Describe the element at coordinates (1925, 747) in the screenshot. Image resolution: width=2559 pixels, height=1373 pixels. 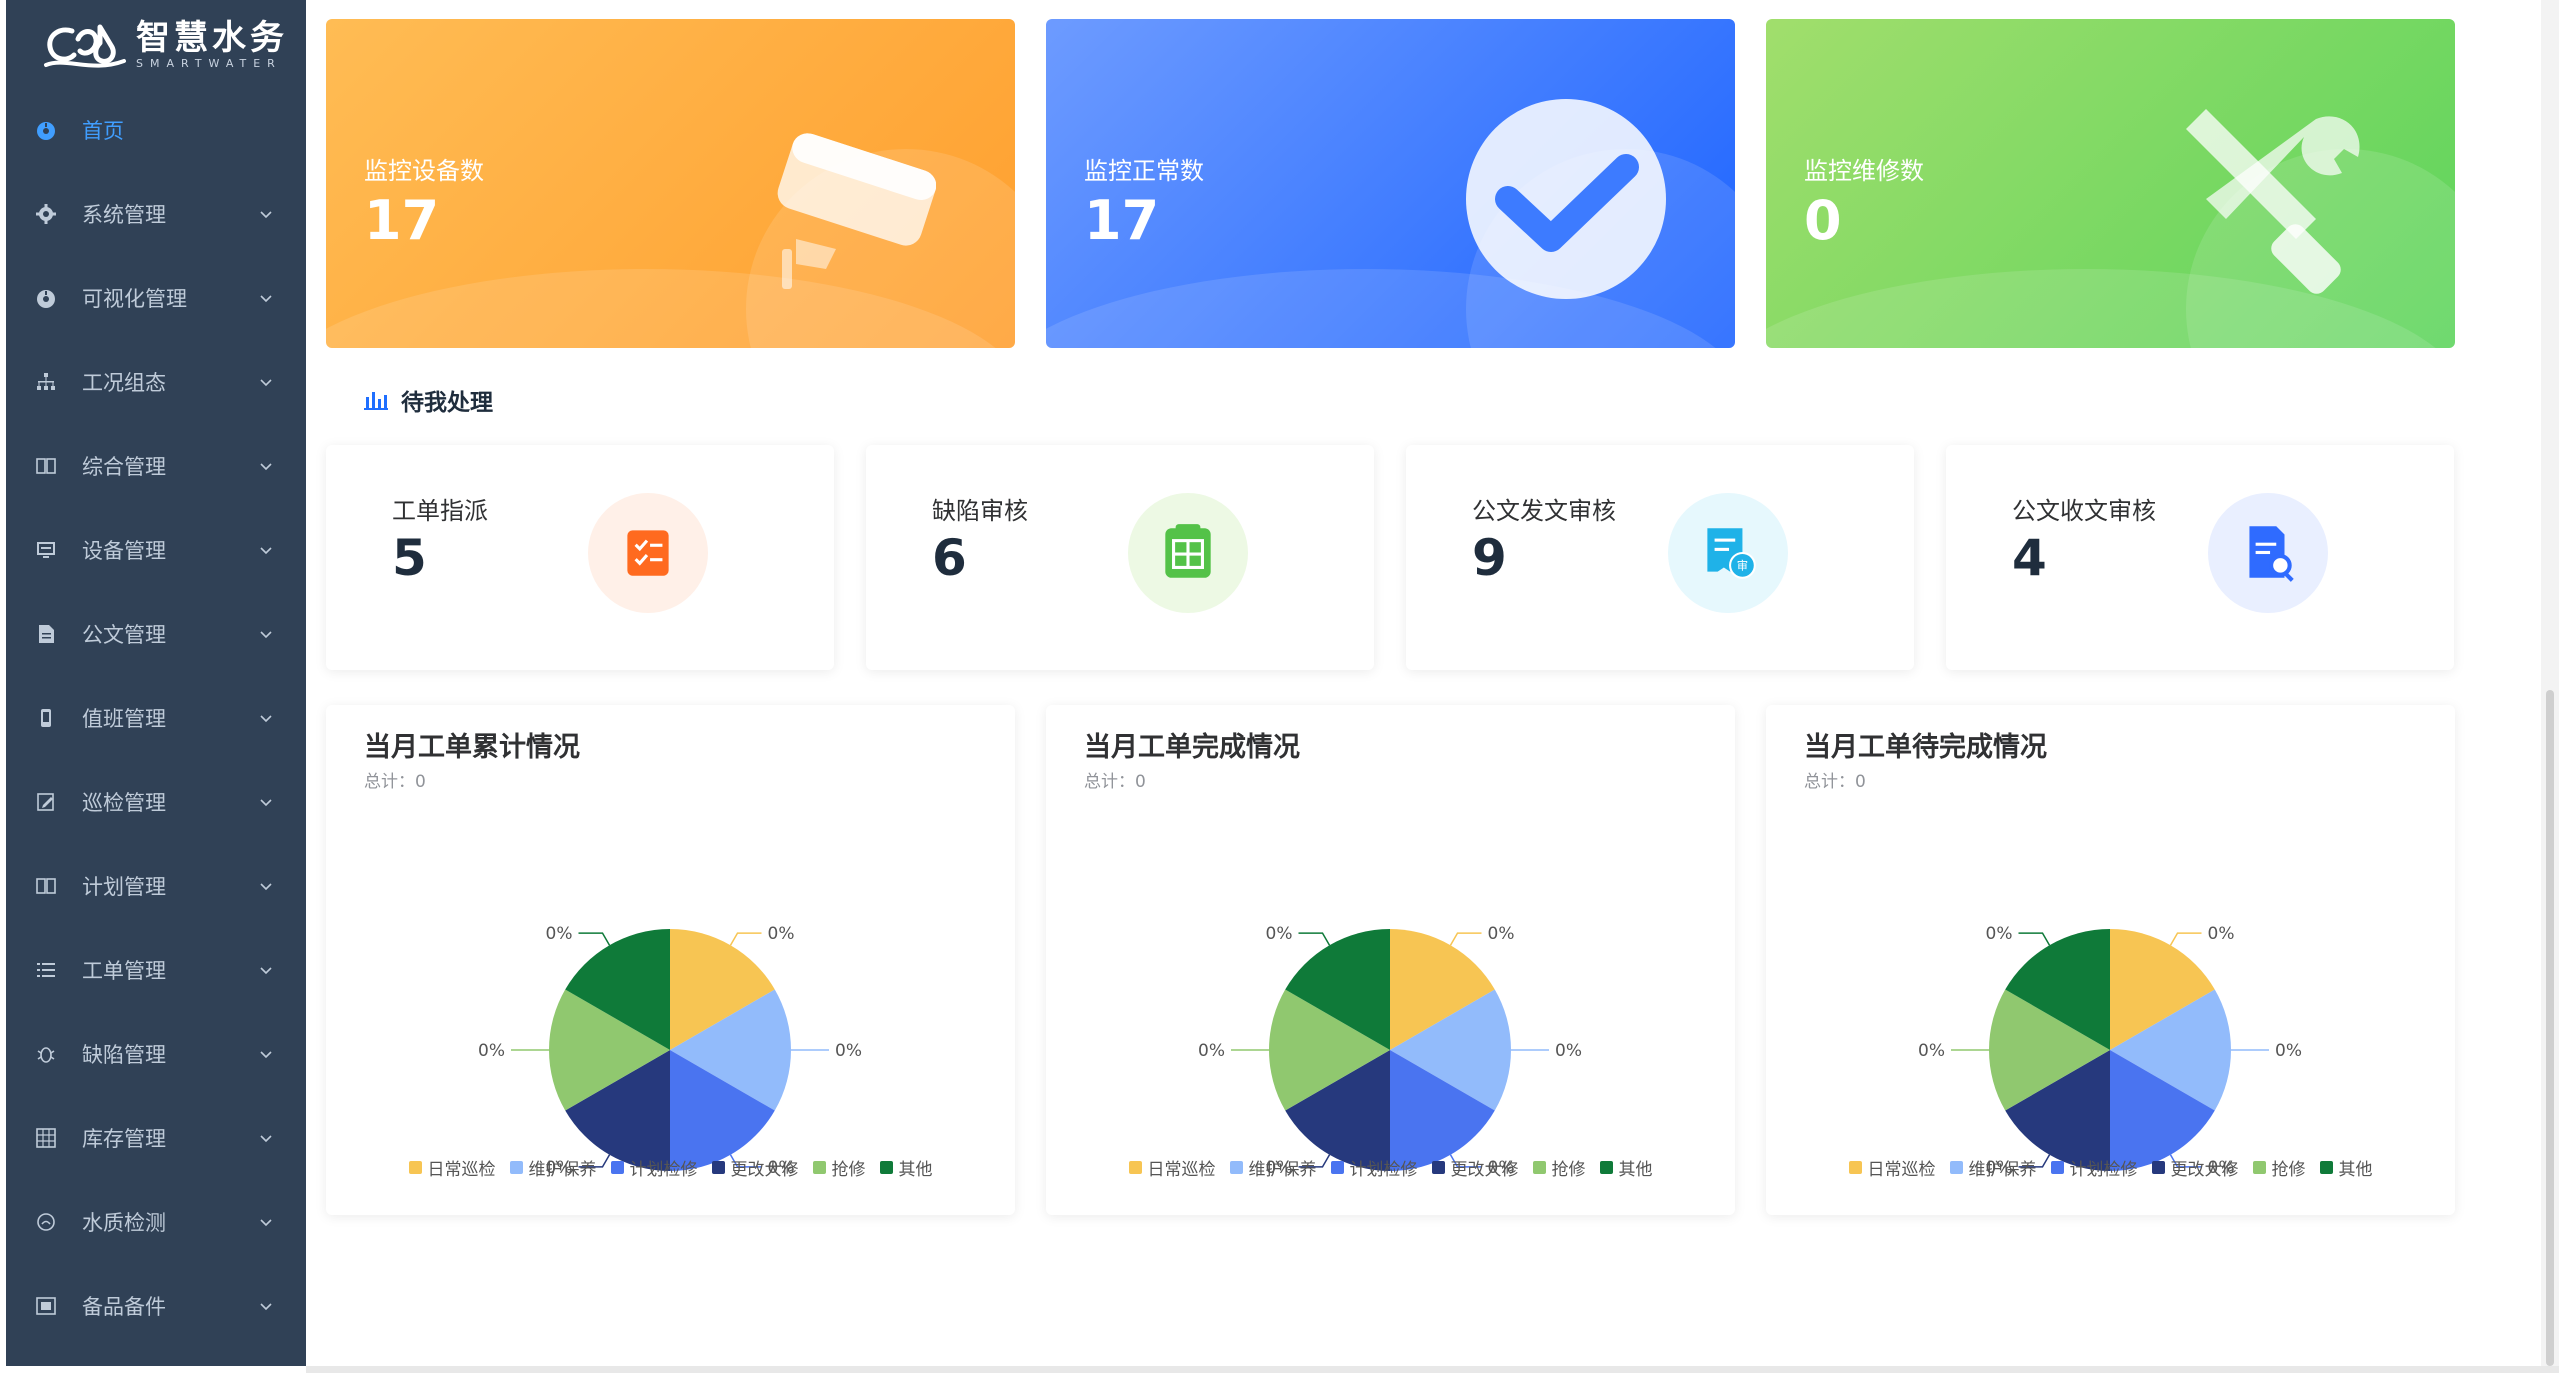
I see `chart-title: 当月工单待完成情况` at that location.